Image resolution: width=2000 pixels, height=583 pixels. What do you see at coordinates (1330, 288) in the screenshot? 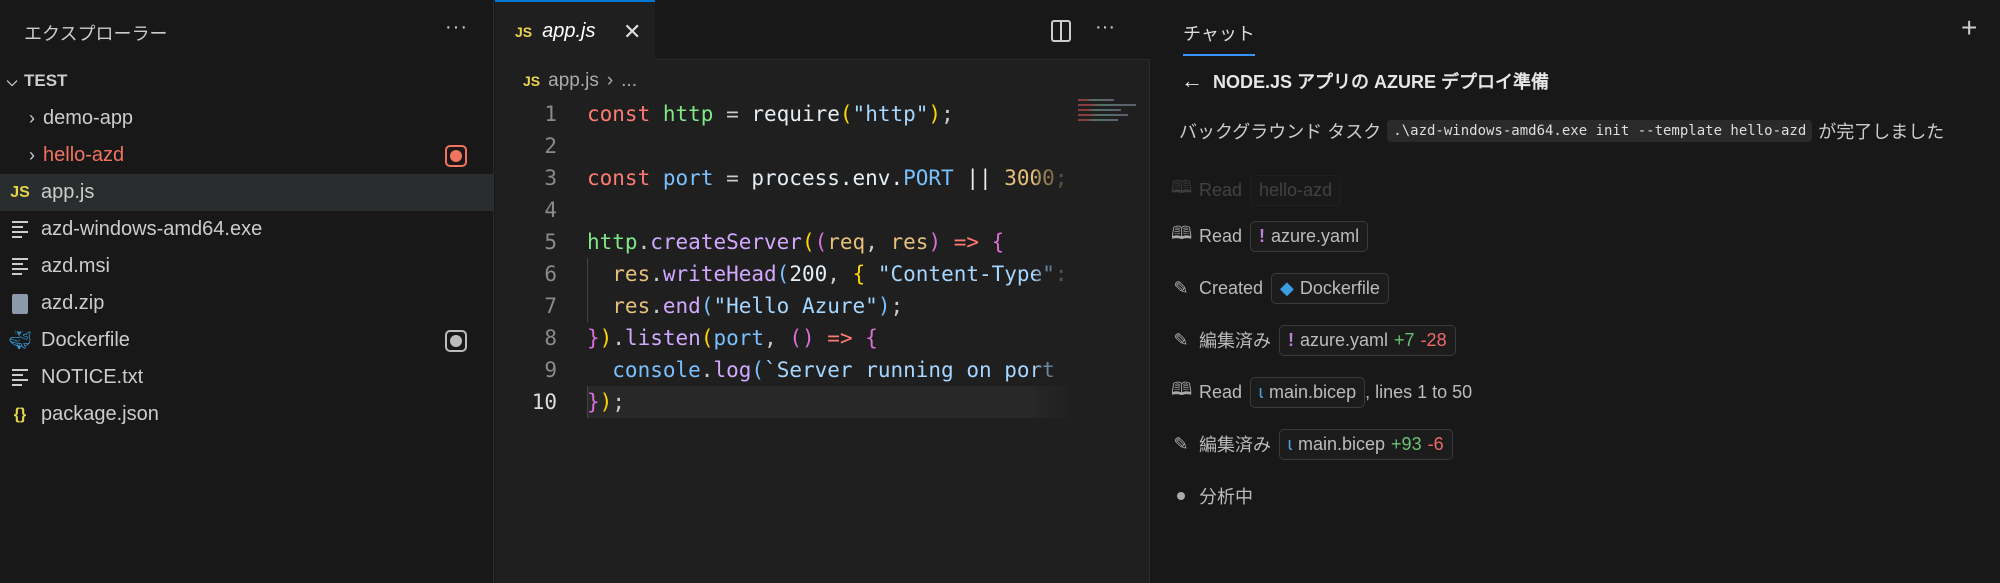
I see `file-reference-Dockerfile: ◆ Dockerfile` at bounding box center [1330, 288].